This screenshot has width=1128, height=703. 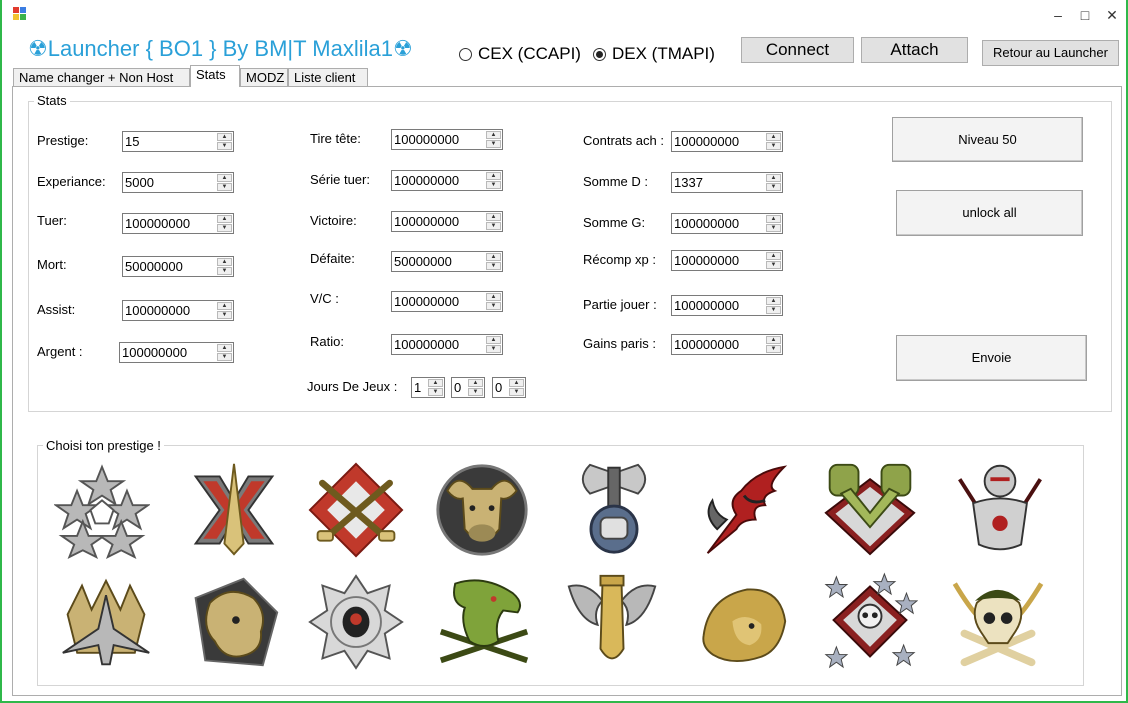 What do you see at coordinates (797, 50) in the screenshot?
I see `connect-button: Connect` at bounding box center [797, 50].